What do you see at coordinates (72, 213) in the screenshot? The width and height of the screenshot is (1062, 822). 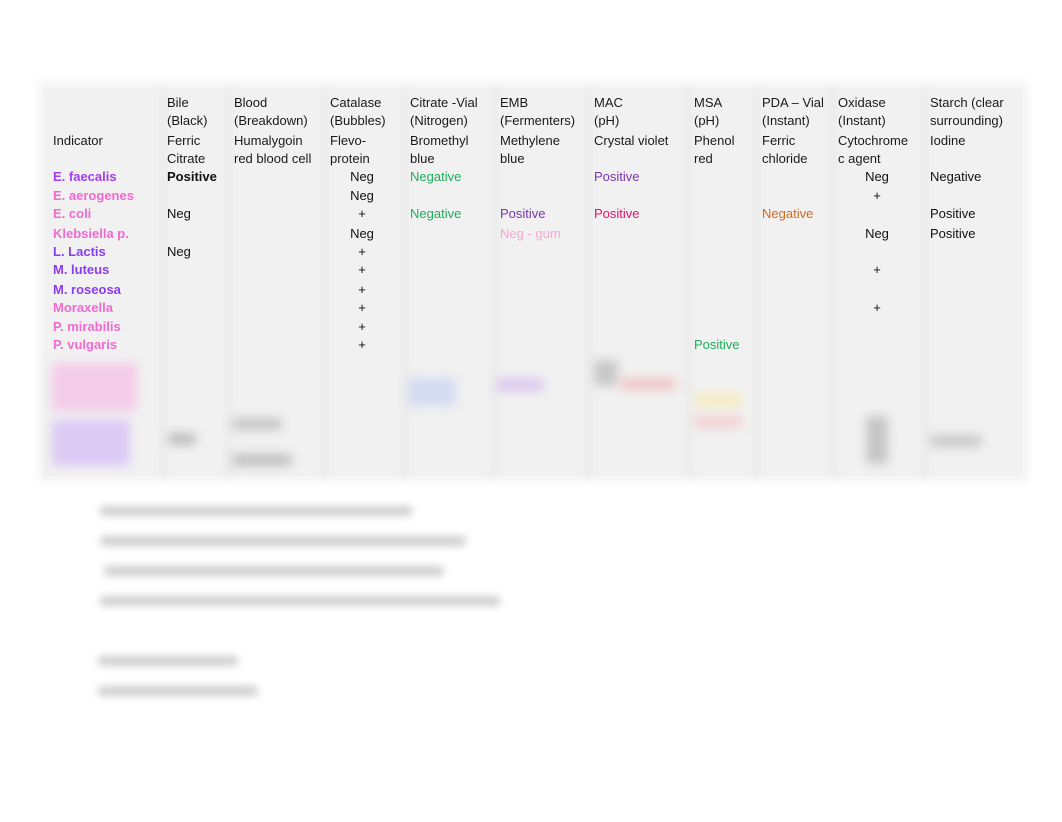 I see `organism-name: E. coli` at bounding box center [72, 213].